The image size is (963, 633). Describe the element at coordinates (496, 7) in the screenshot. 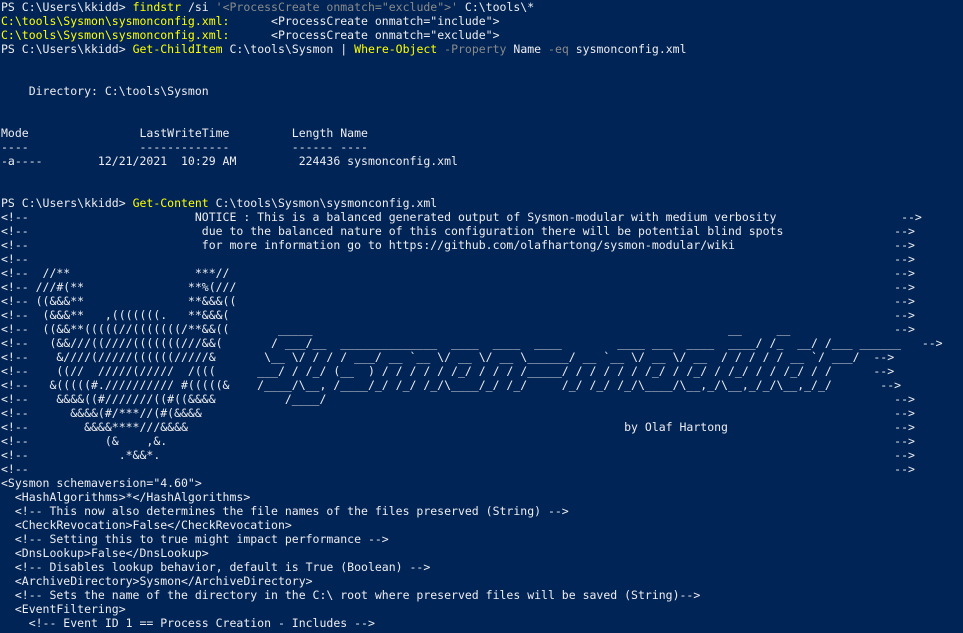

I see `command-args: C:\tools\*` at that location.